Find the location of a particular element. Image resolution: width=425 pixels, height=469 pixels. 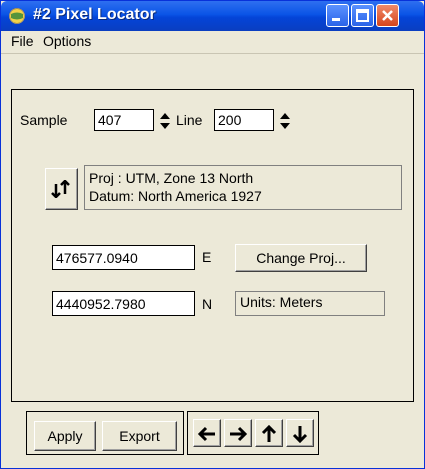

swap-projection-button is located at coordinates (61, 189).